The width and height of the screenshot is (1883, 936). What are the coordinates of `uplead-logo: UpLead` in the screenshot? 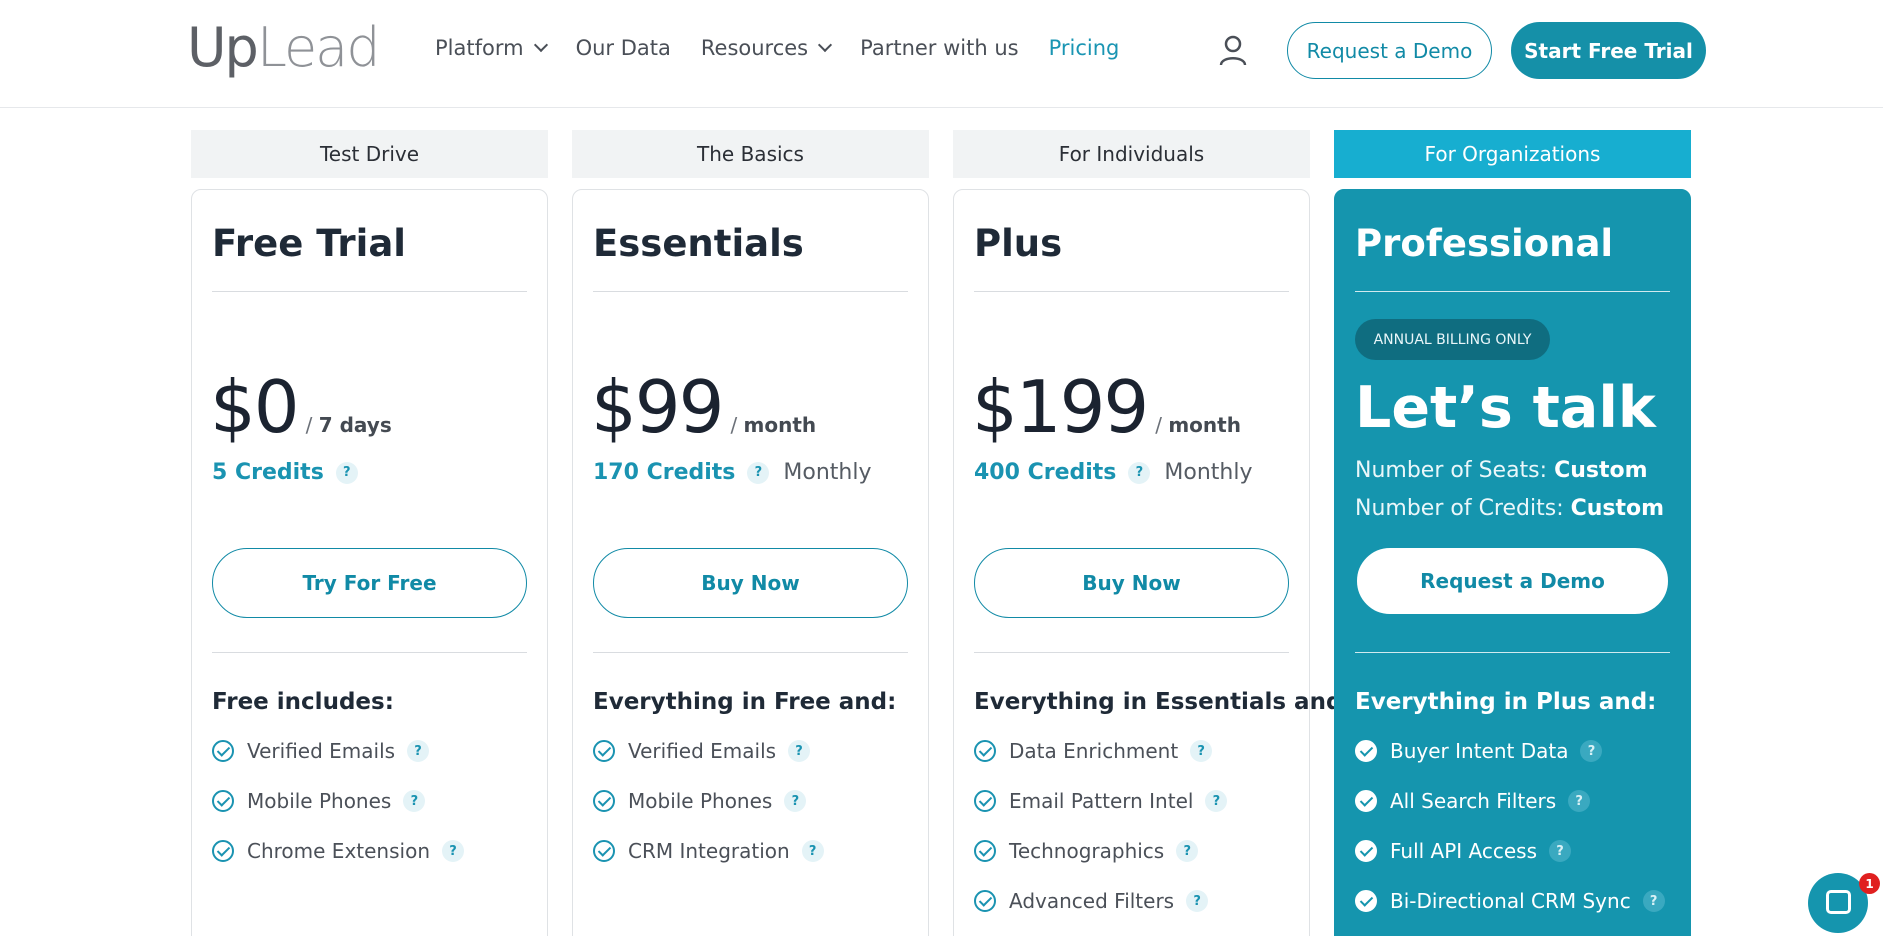 It's located at (284, 48).